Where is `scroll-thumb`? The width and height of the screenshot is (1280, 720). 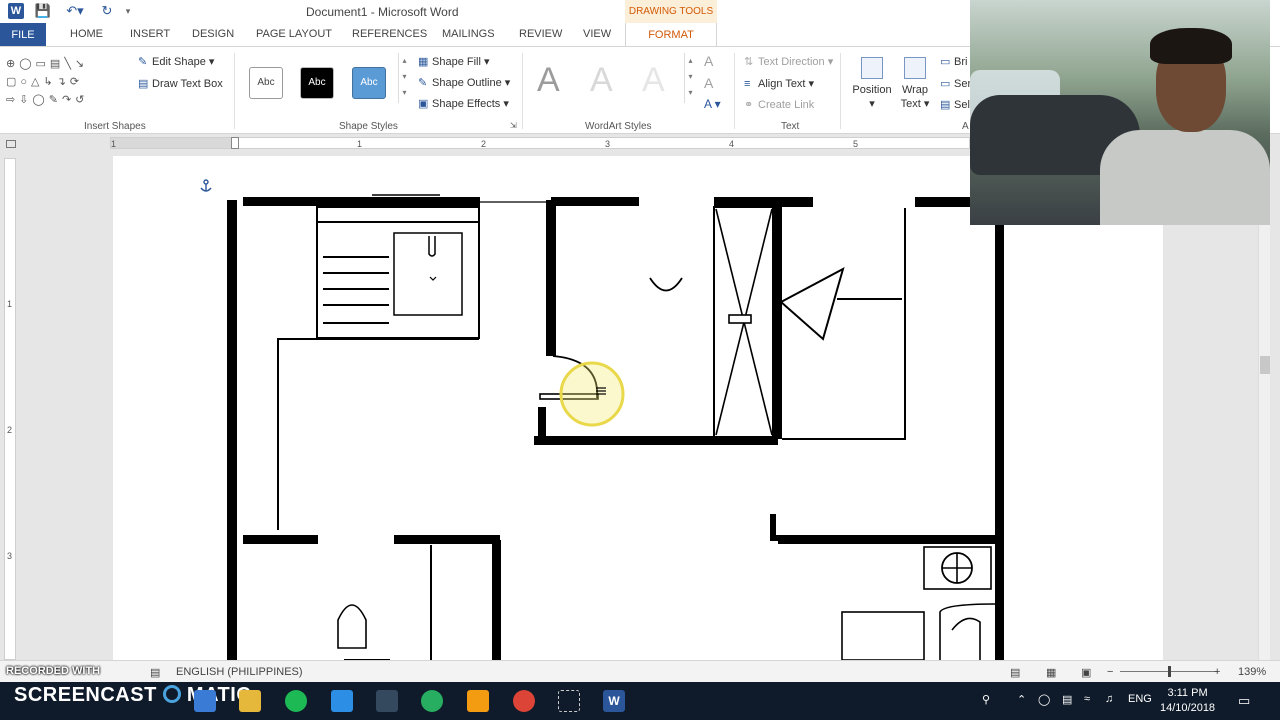
scroll-thumb is located at coordinates (1265, 365).